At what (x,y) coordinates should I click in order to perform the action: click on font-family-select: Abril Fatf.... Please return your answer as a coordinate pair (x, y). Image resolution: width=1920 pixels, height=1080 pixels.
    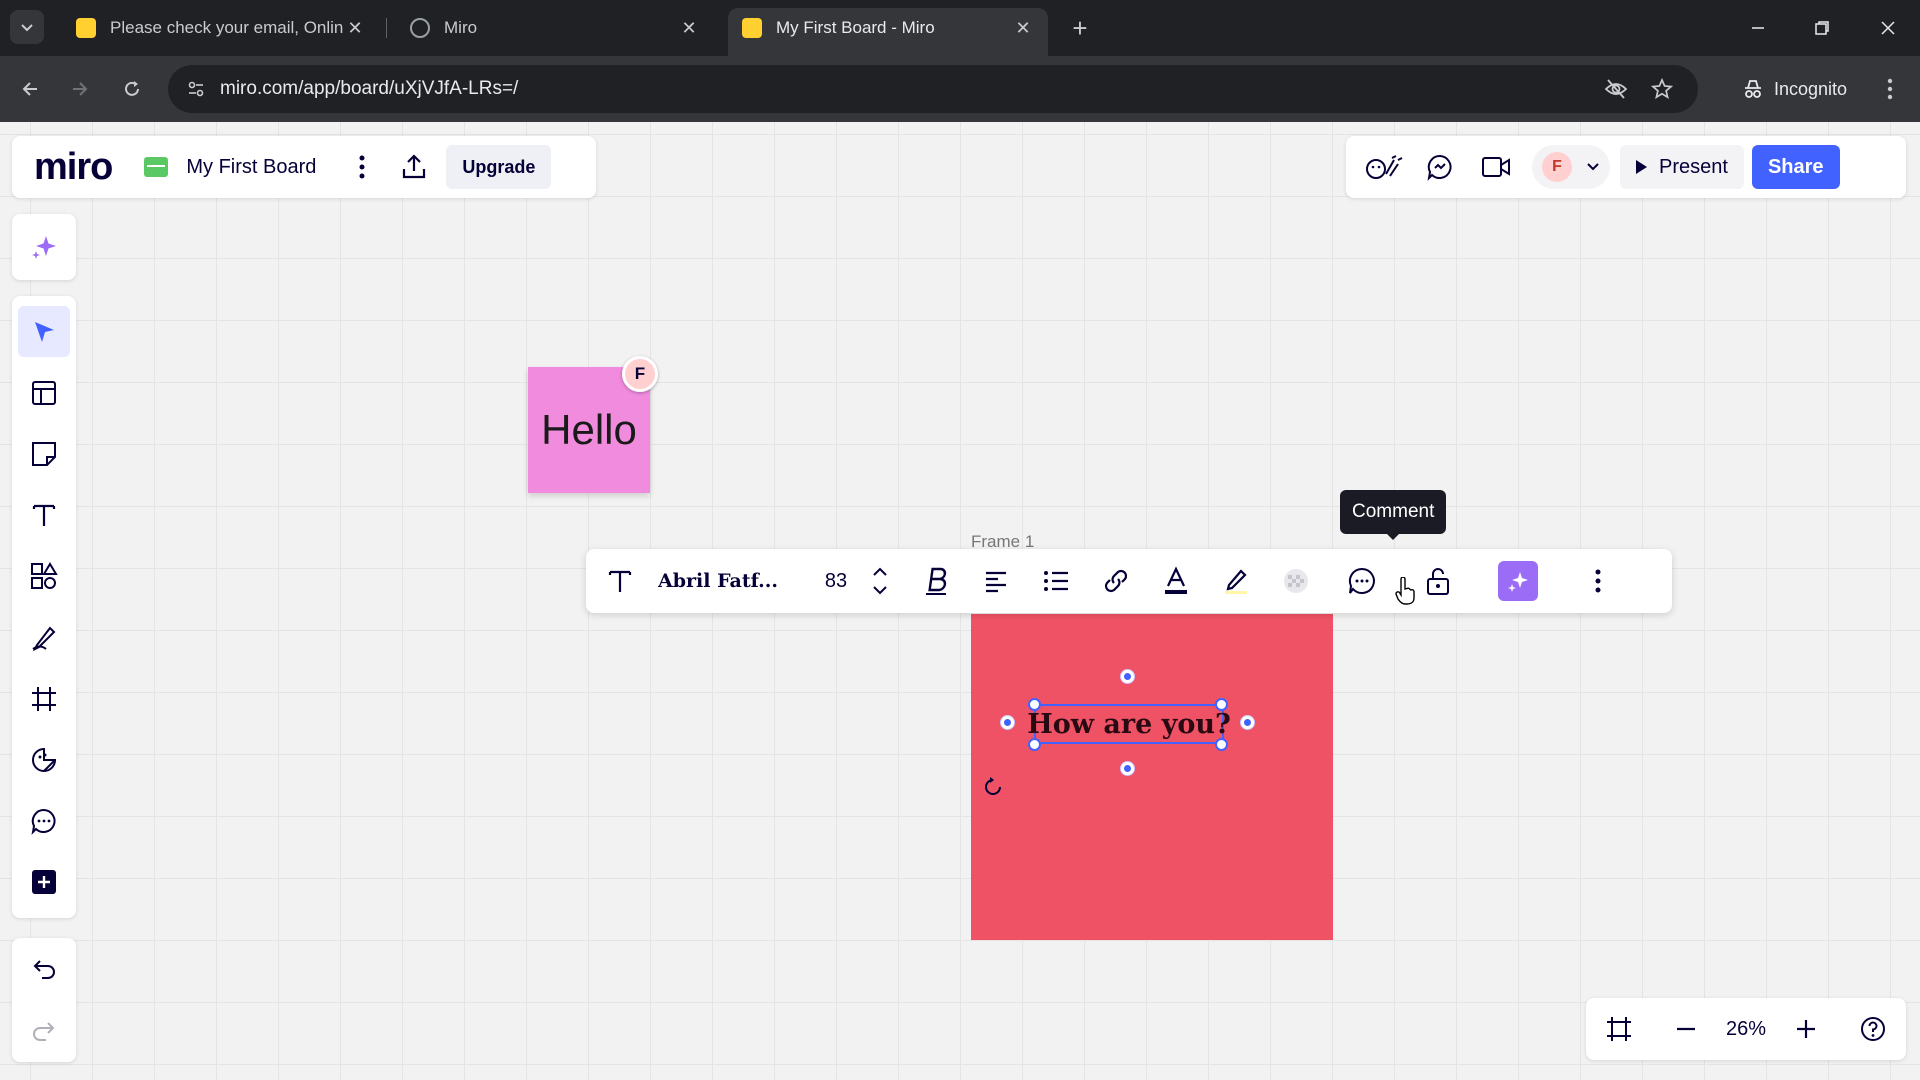
    Looking at the image, I should click on (721, 581).